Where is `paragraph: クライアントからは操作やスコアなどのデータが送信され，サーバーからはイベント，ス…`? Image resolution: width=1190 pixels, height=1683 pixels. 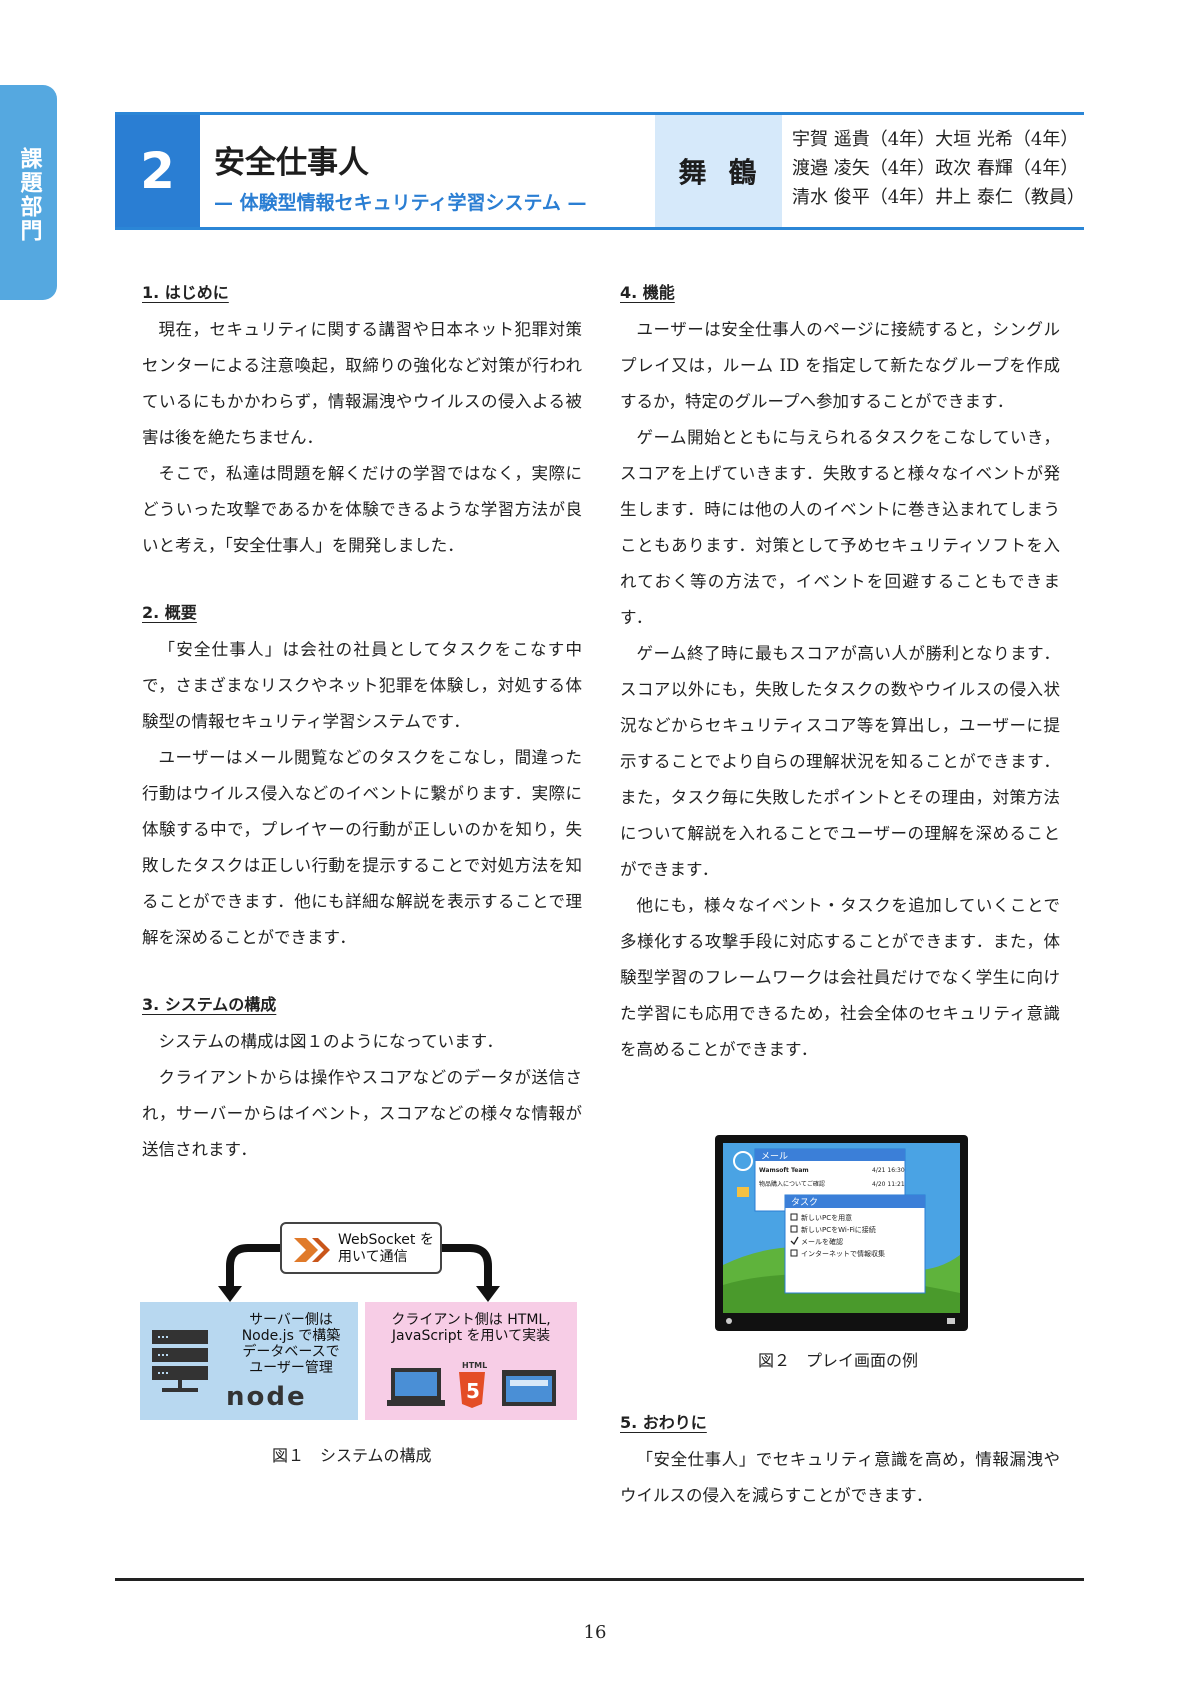
paragraph: クライアントからは操作やスコアなどのデータが送信され，サーバーからはイベント，ス… is located at coordinates (362, 1113).